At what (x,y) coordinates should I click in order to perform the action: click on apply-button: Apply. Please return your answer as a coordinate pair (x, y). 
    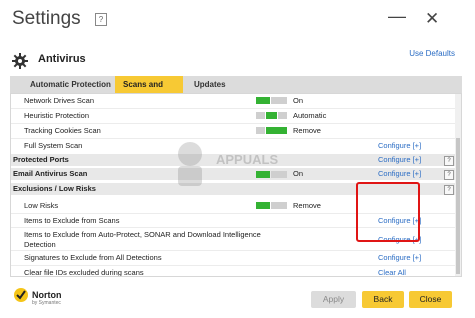
    Looking at the image, I should click on (333, 299).